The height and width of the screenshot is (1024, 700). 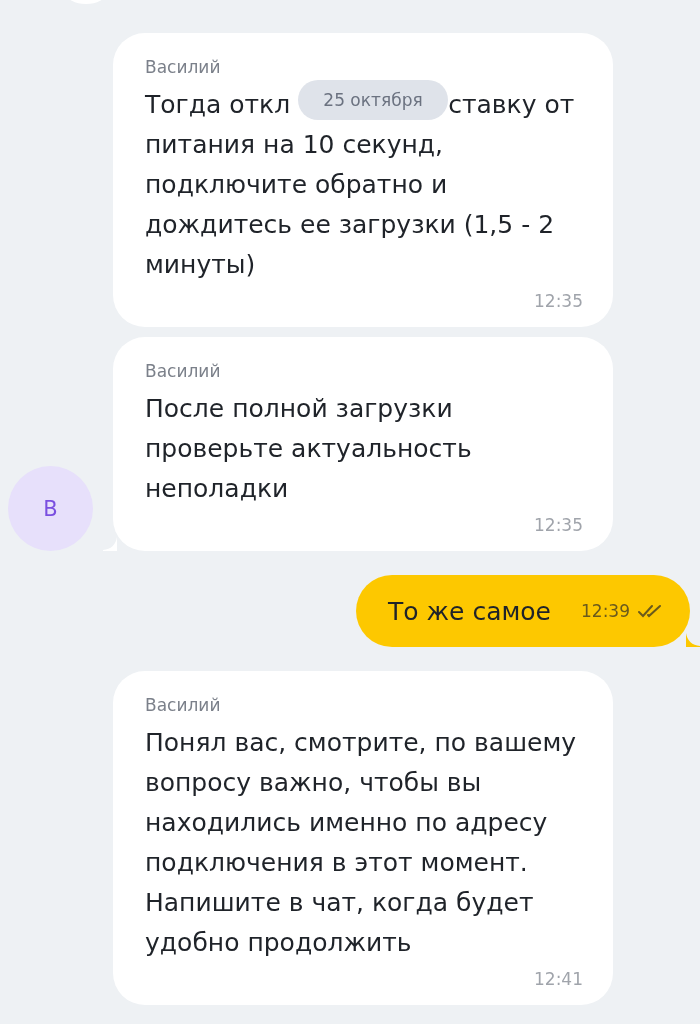 I want to click on date-badge: 25 октября, so click(x=373, y=100).